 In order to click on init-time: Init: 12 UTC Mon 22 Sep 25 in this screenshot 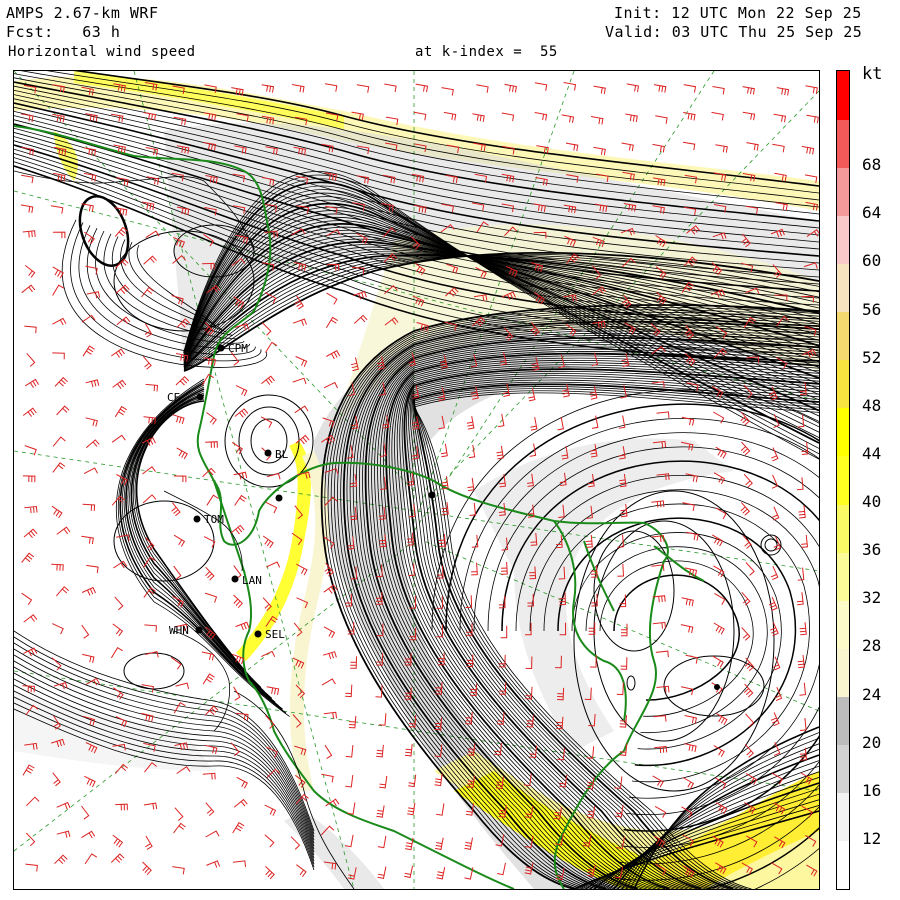, I will do `click(738, 13)`.